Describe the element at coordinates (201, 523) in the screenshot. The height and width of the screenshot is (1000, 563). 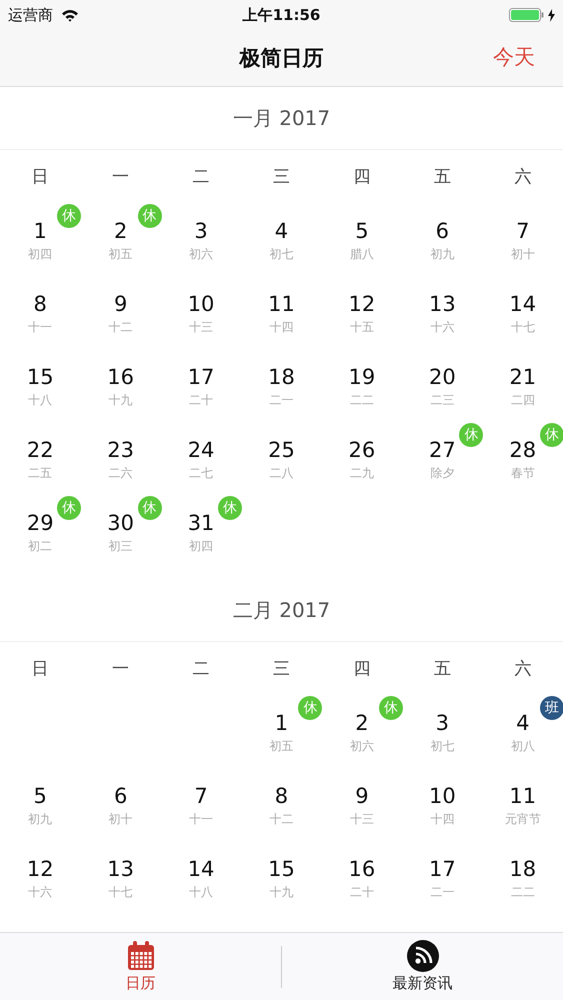
I see `day-number: 31` at that location.